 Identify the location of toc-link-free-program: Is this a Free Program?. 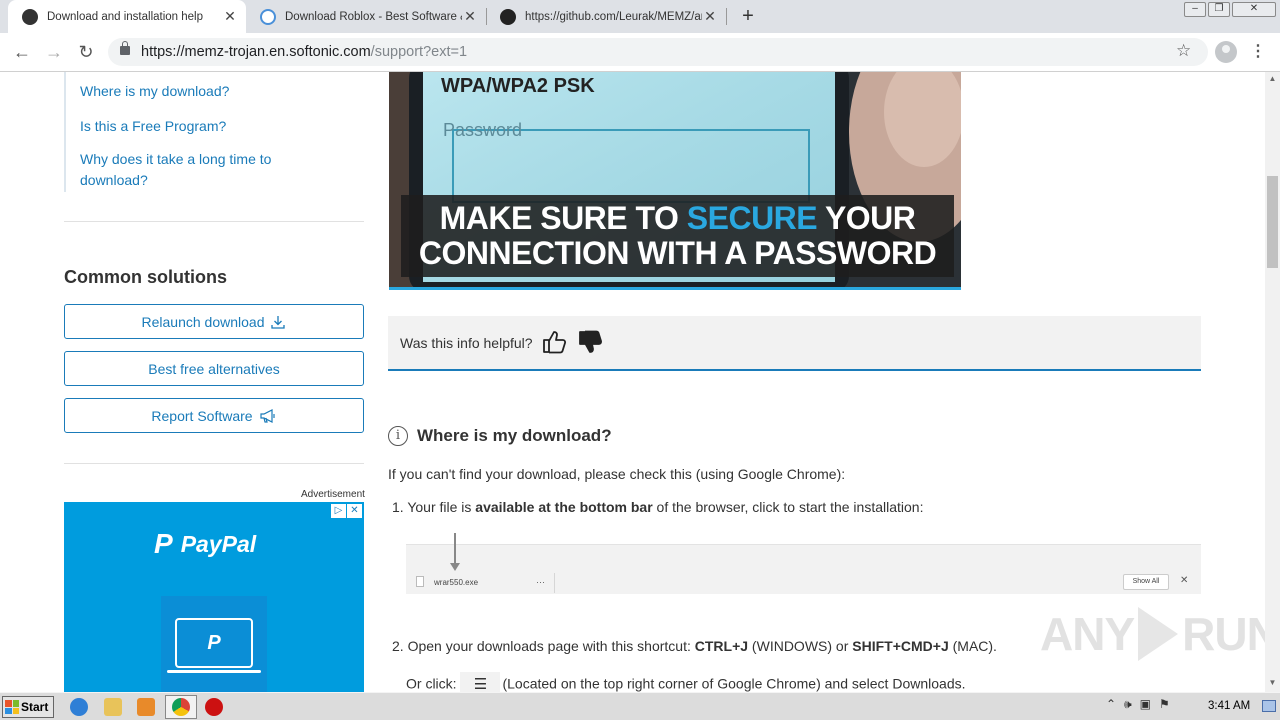
(190, 126).